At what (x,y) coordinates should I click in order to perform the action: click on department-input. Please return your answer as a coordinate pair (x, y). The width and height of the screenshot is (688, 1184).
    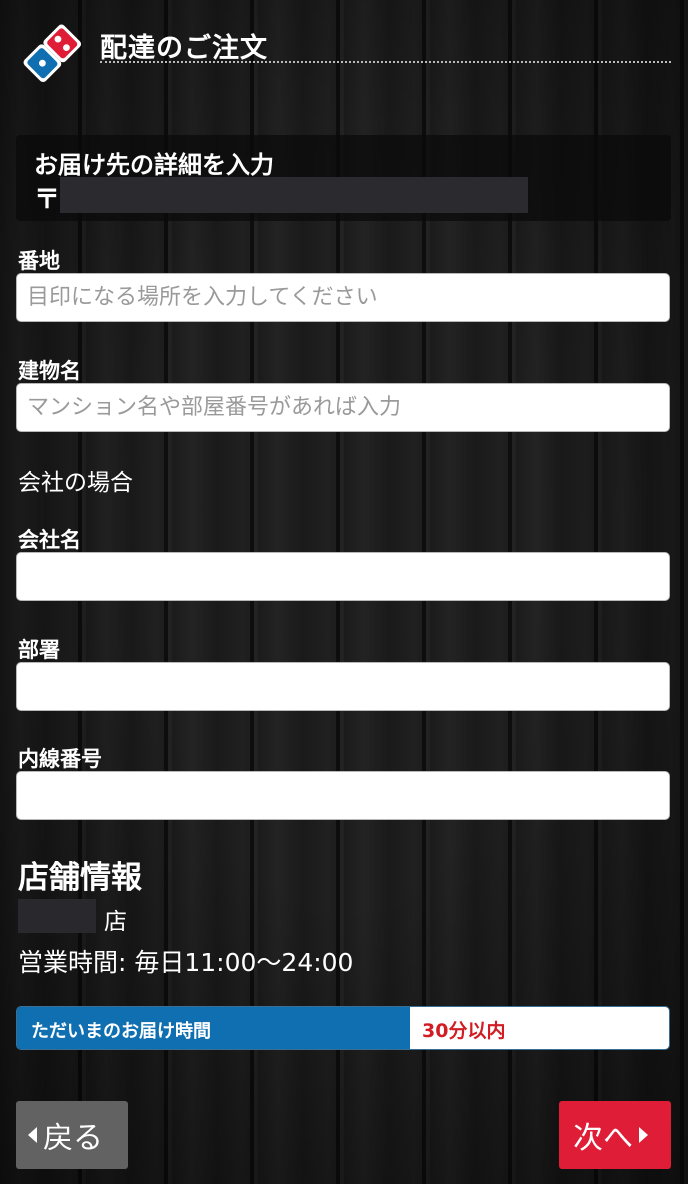
    Looking at the image, I should click on (343, 686).